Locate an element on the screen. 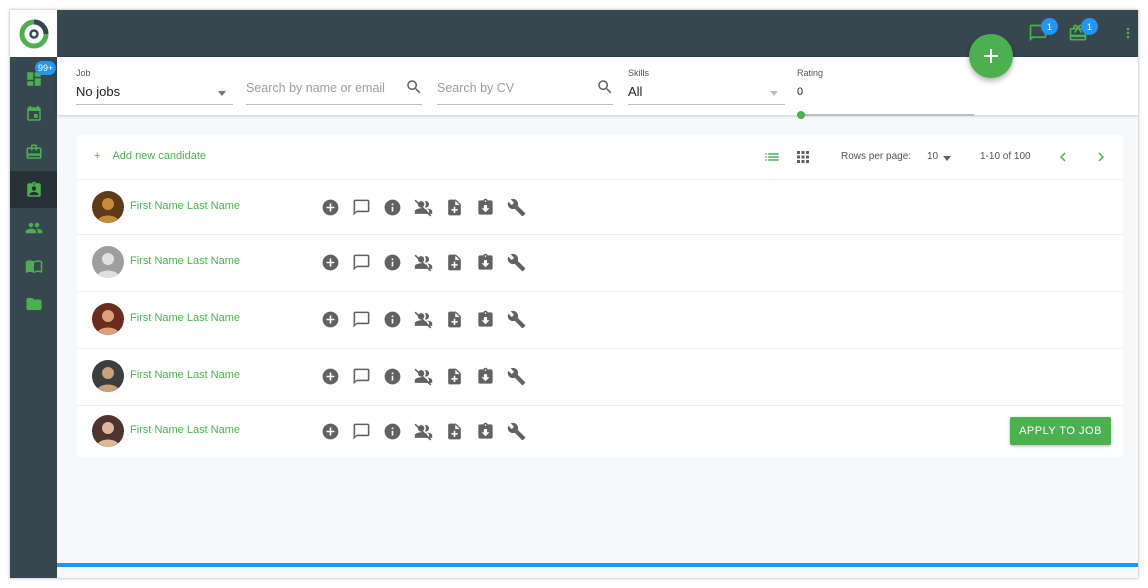  sidebar-item-people is located at coordinates (33, 227).